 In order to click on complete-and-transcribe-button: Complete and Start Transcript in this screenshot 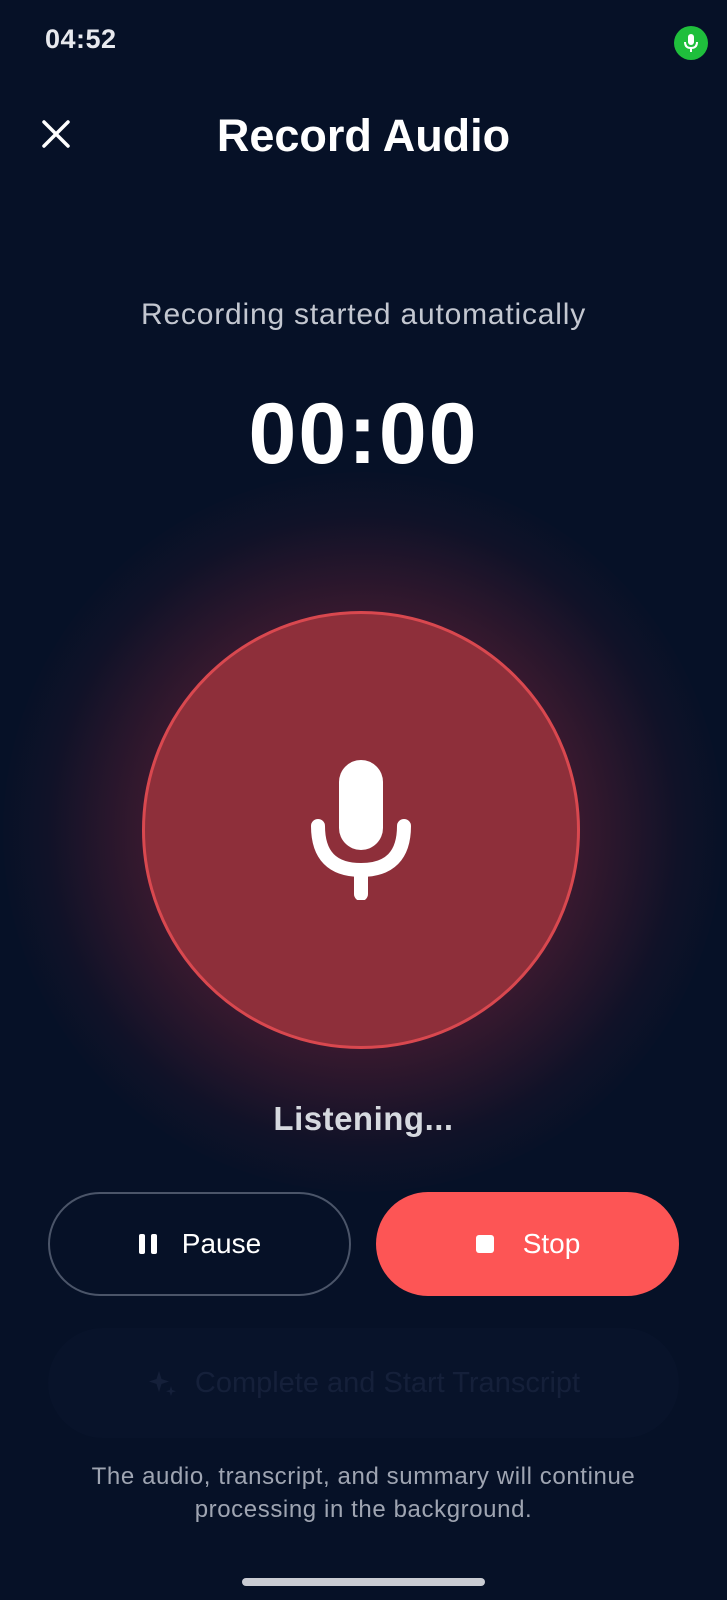, I will do `click(363, 1383)`.